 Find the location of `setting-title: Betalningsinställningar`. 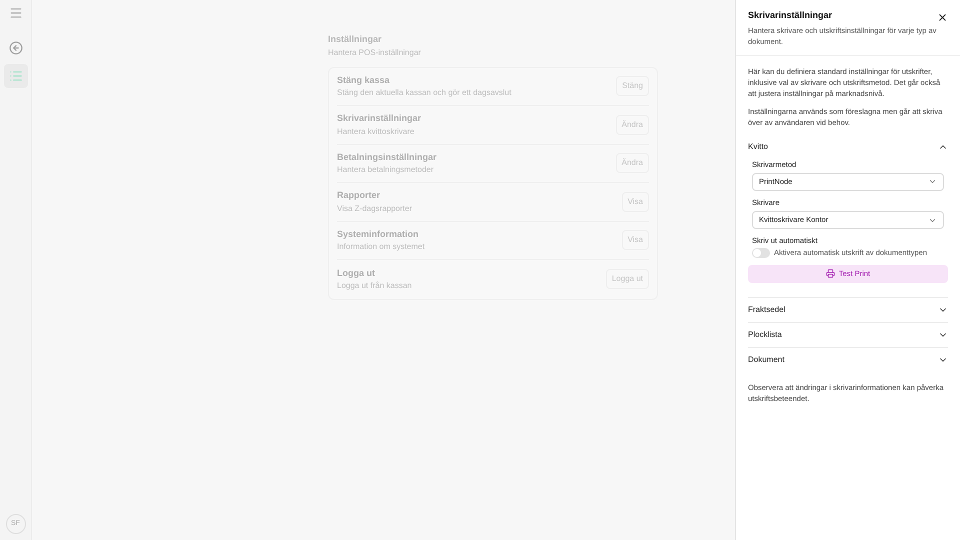

setting-title: Betalningsinställningar is located at coordinates (387, 157).